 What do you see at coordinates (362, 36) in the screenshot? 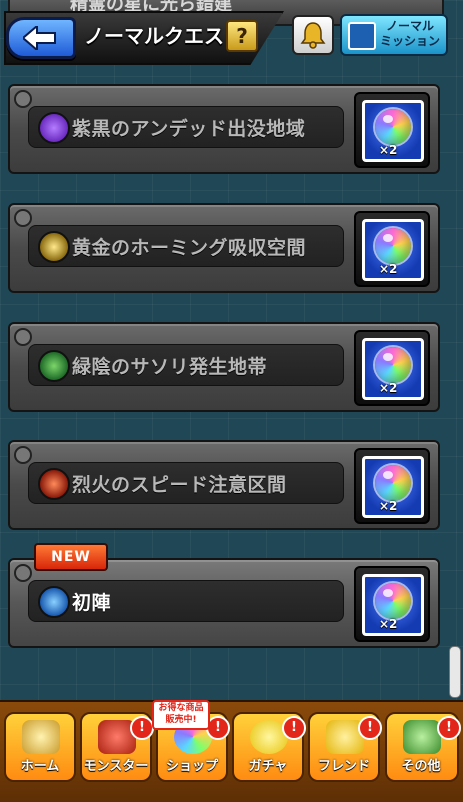
I see `mission-book-icon` at bounding box center [362, 36].